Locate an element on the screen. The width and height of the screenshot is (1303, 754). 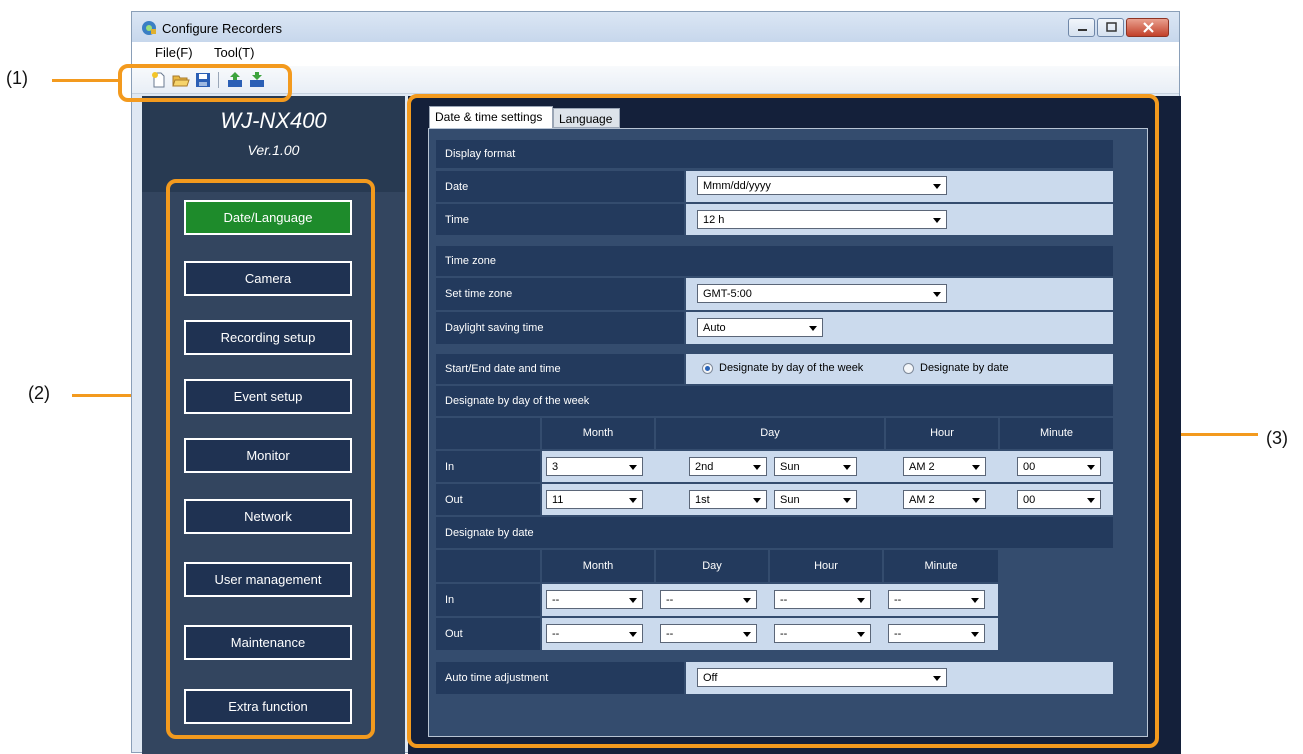
app-icon is located at coordinates (149, 28).